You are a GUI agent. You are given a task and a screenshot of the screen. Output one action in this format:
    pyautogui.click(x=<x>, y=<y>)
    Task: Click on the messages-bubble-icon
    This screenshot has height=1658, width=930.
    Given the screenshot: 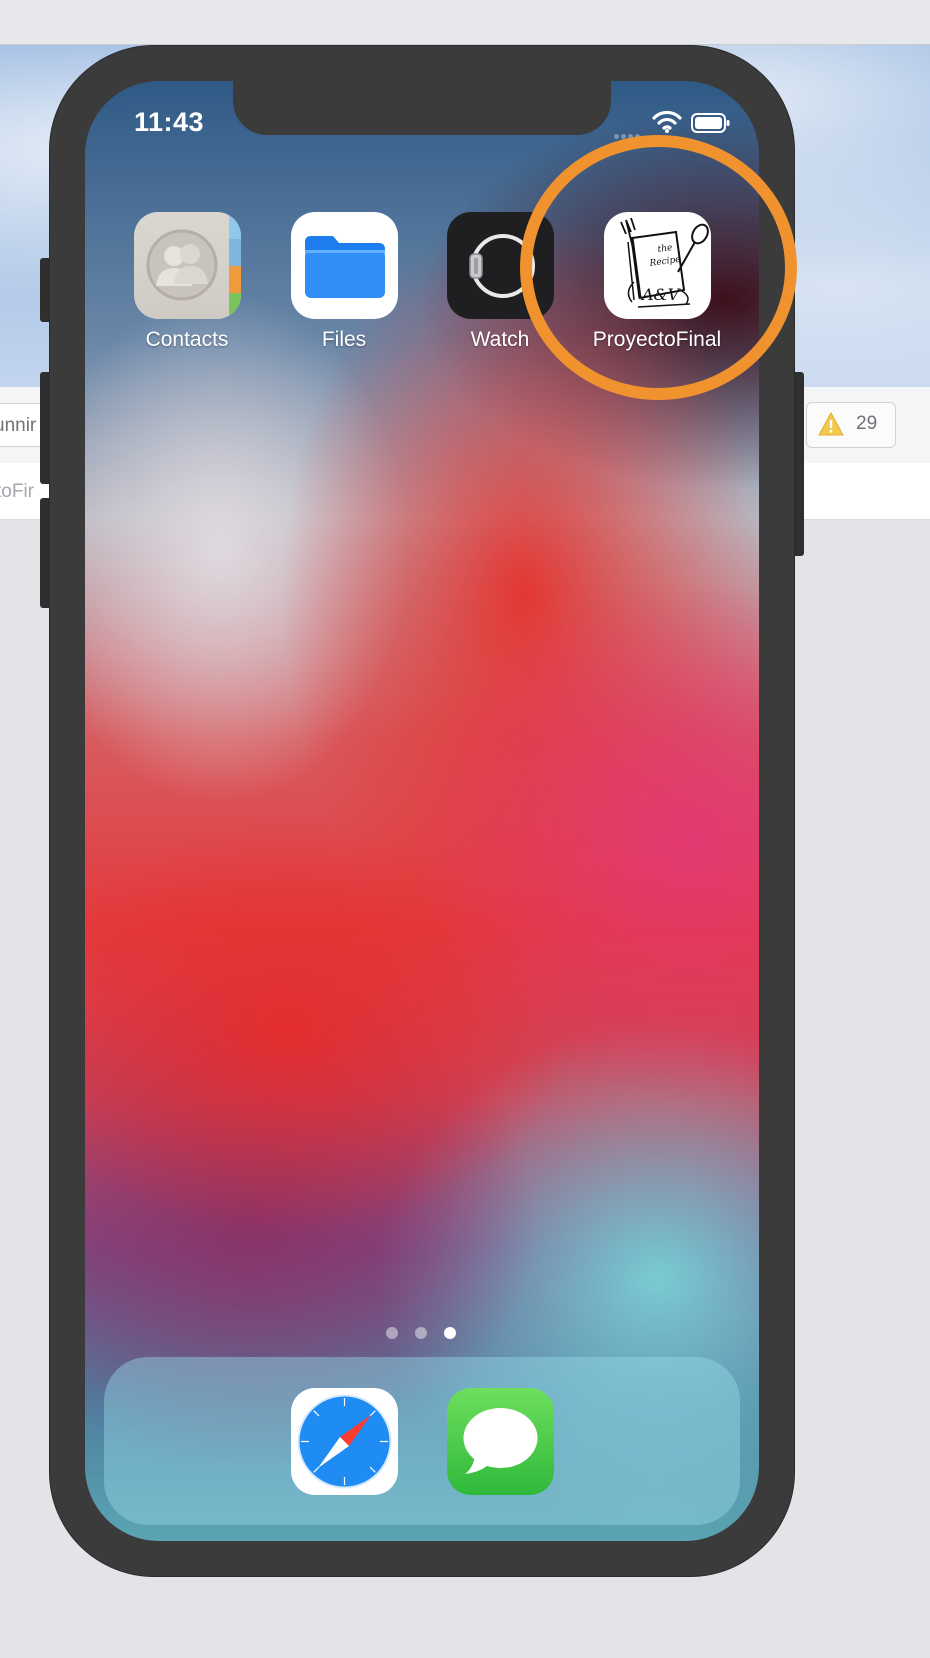 What is the action you would take?
    pyautogui.click(x=500, y=1441)
    